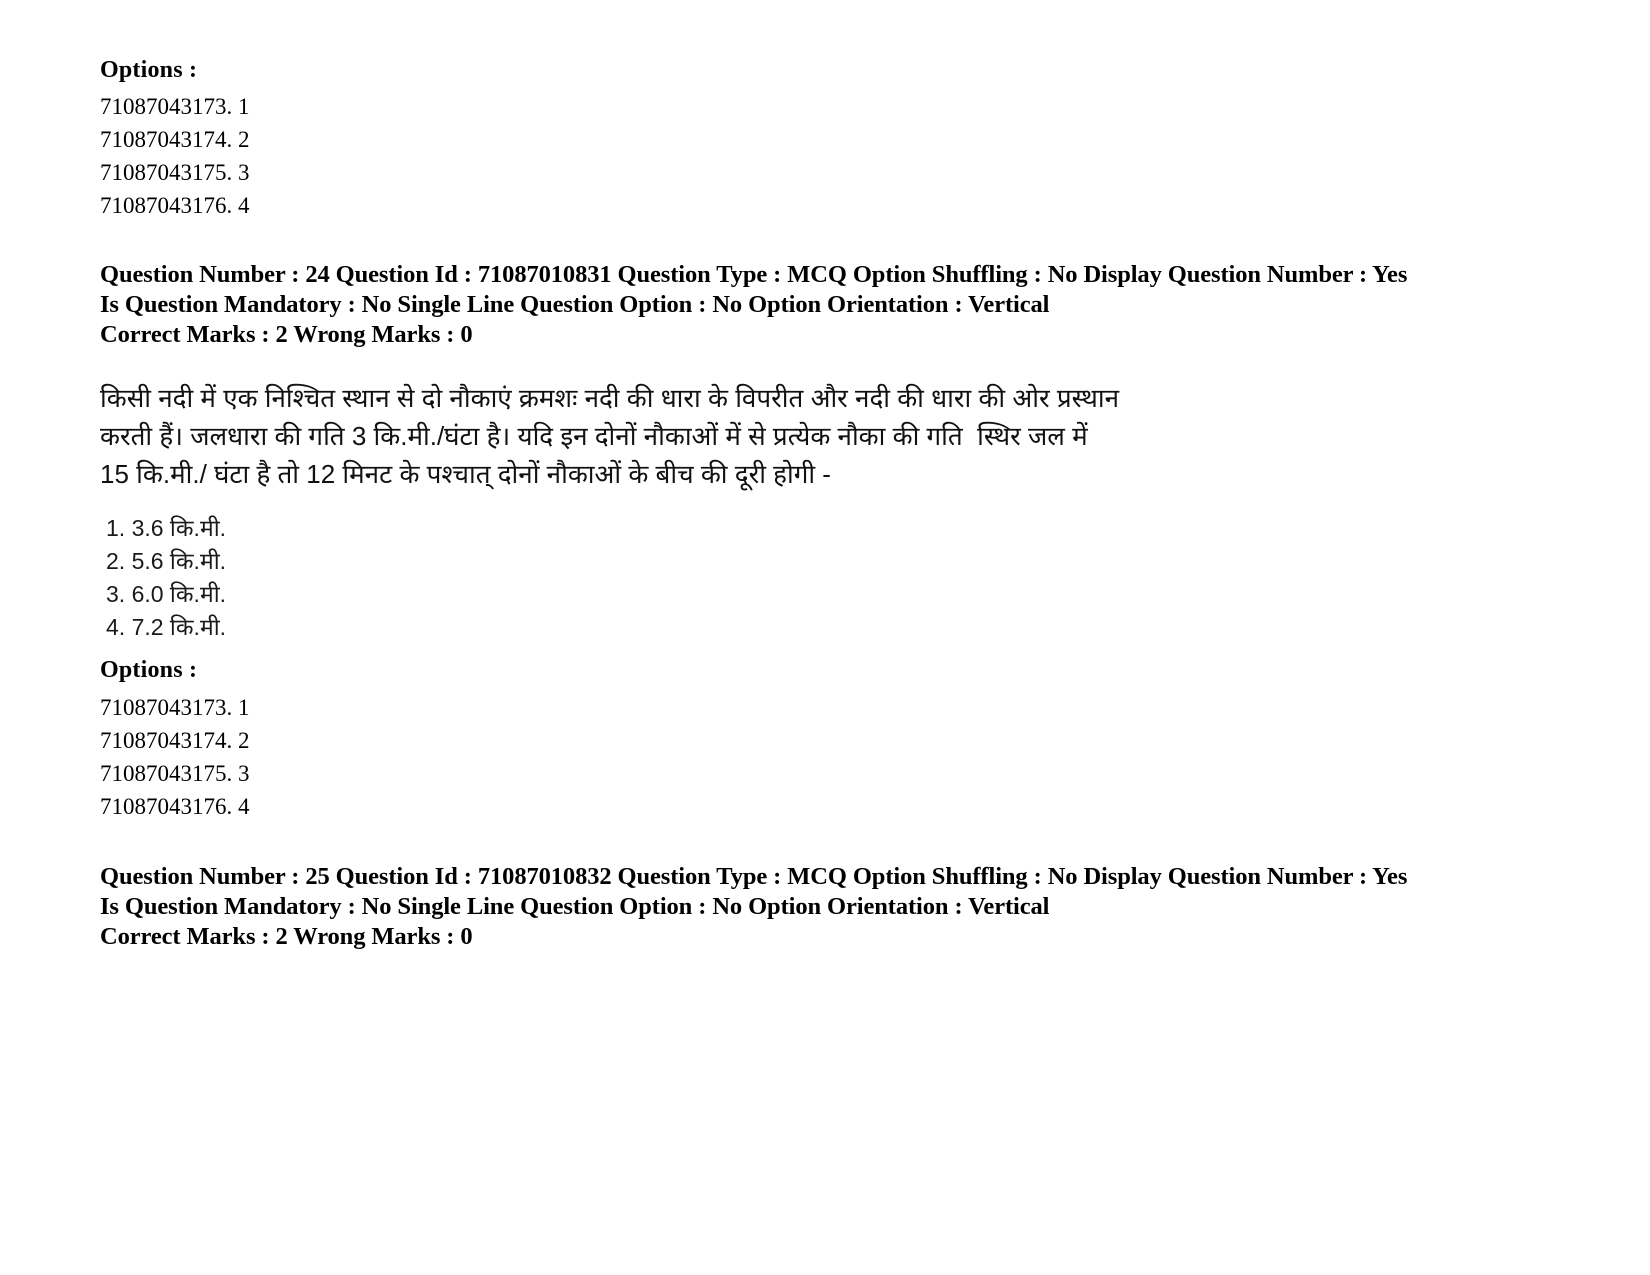 The image size is (1650, 1275). Describe the element at coordinates (286, 936) in the screenshot. I see `question-25-marks-line: Correct Marks : 2 Wrong Marks : 0` at that location.